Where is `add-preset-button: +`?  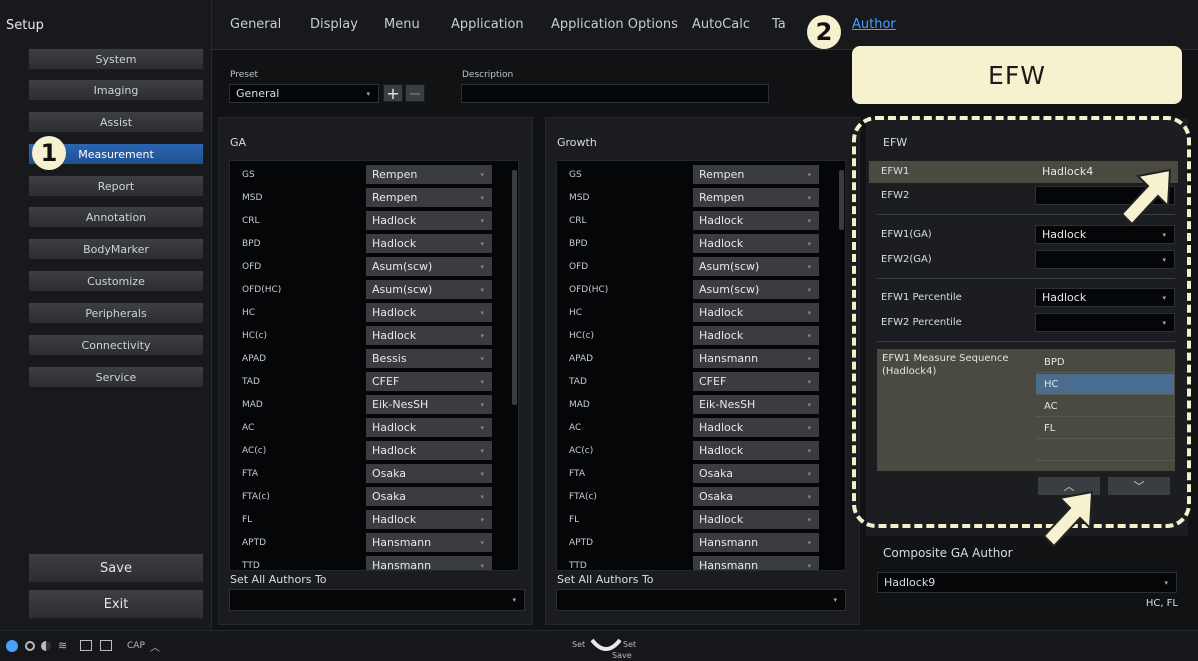
add-preset-button: + is located at coordinates (393, 93).